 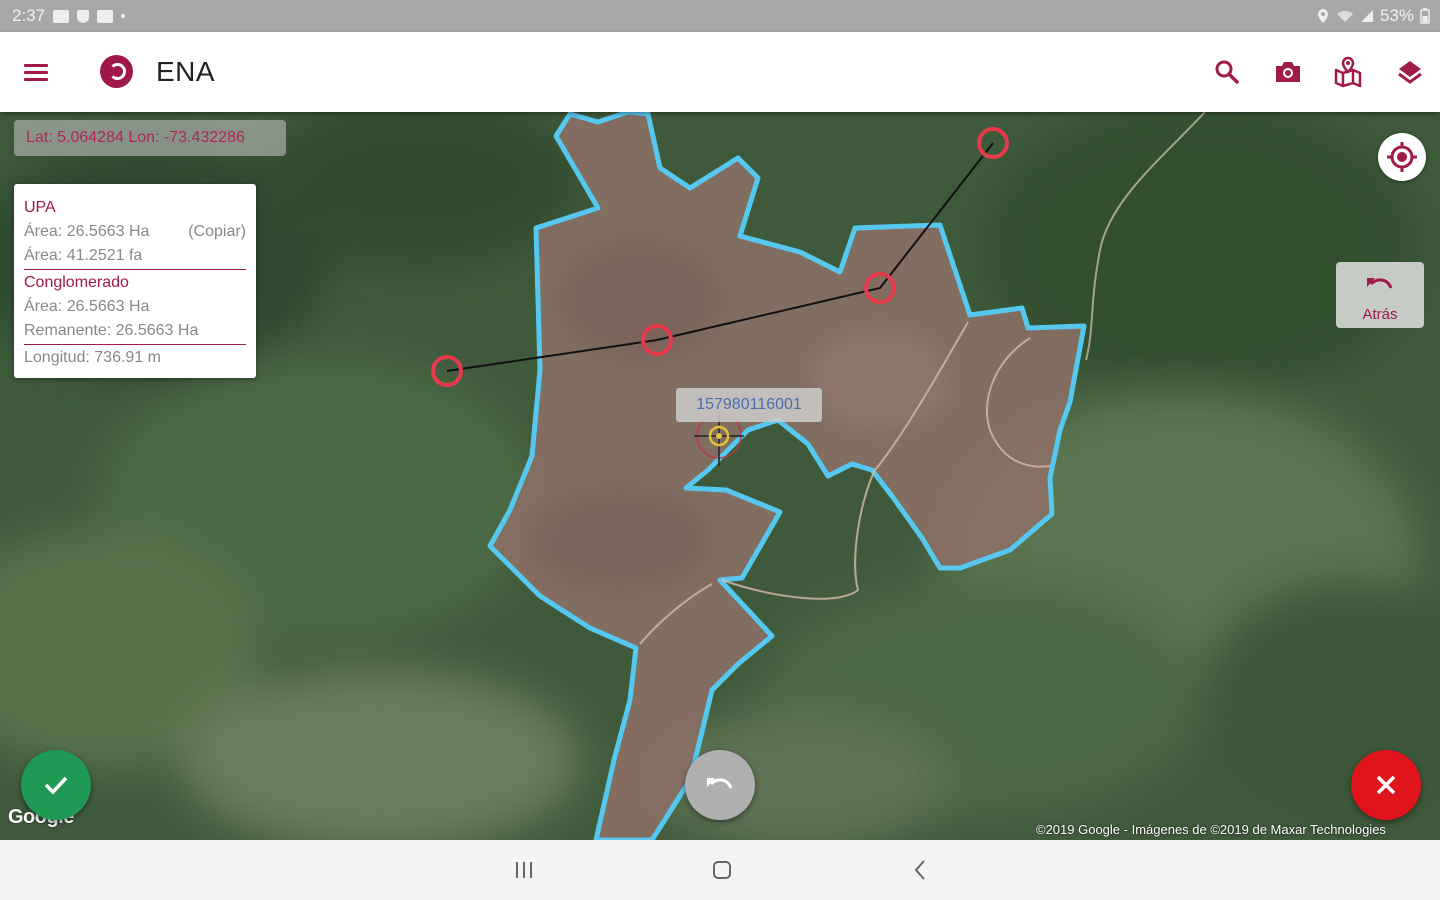 What do you see at coordinates (150, 138) in the screenshot?
I see `coordinates-readout: Lat: 5.064284 Lon: -73.432286` at bounding box center [150, 138].